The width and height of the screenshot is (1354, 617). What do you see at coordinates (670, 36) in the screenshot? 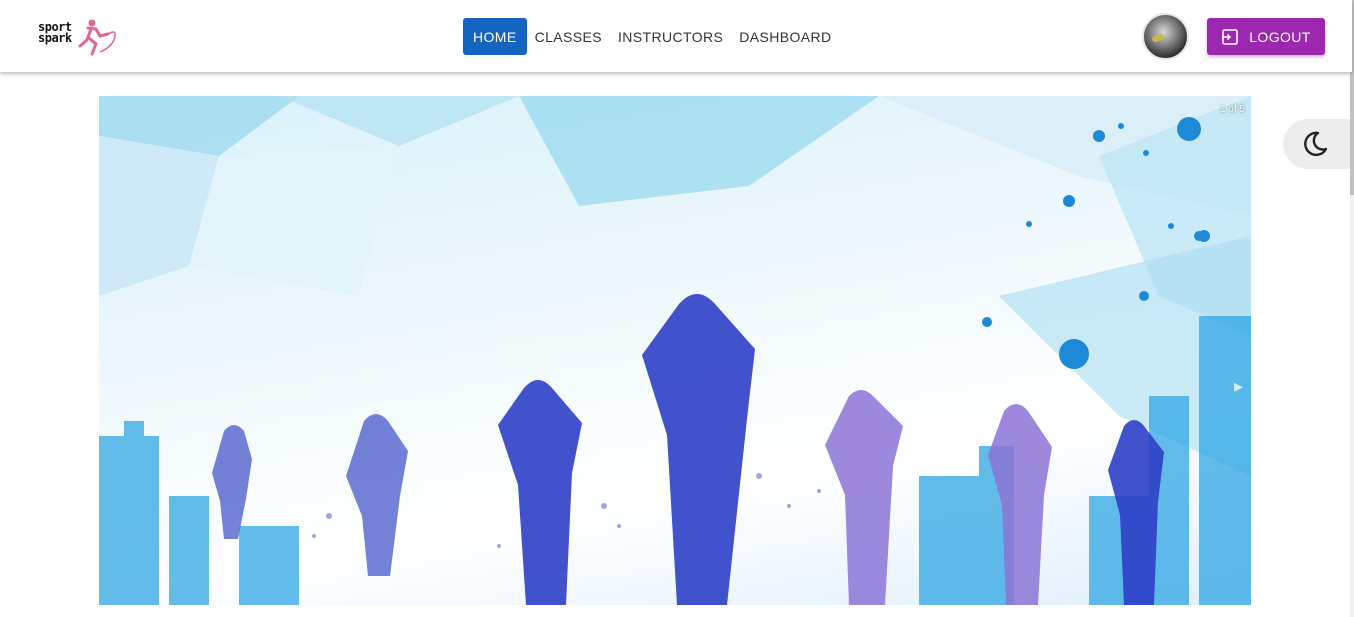
I see `nav-instructors: INSTRUCTORS` at bounding box center [670, 36].